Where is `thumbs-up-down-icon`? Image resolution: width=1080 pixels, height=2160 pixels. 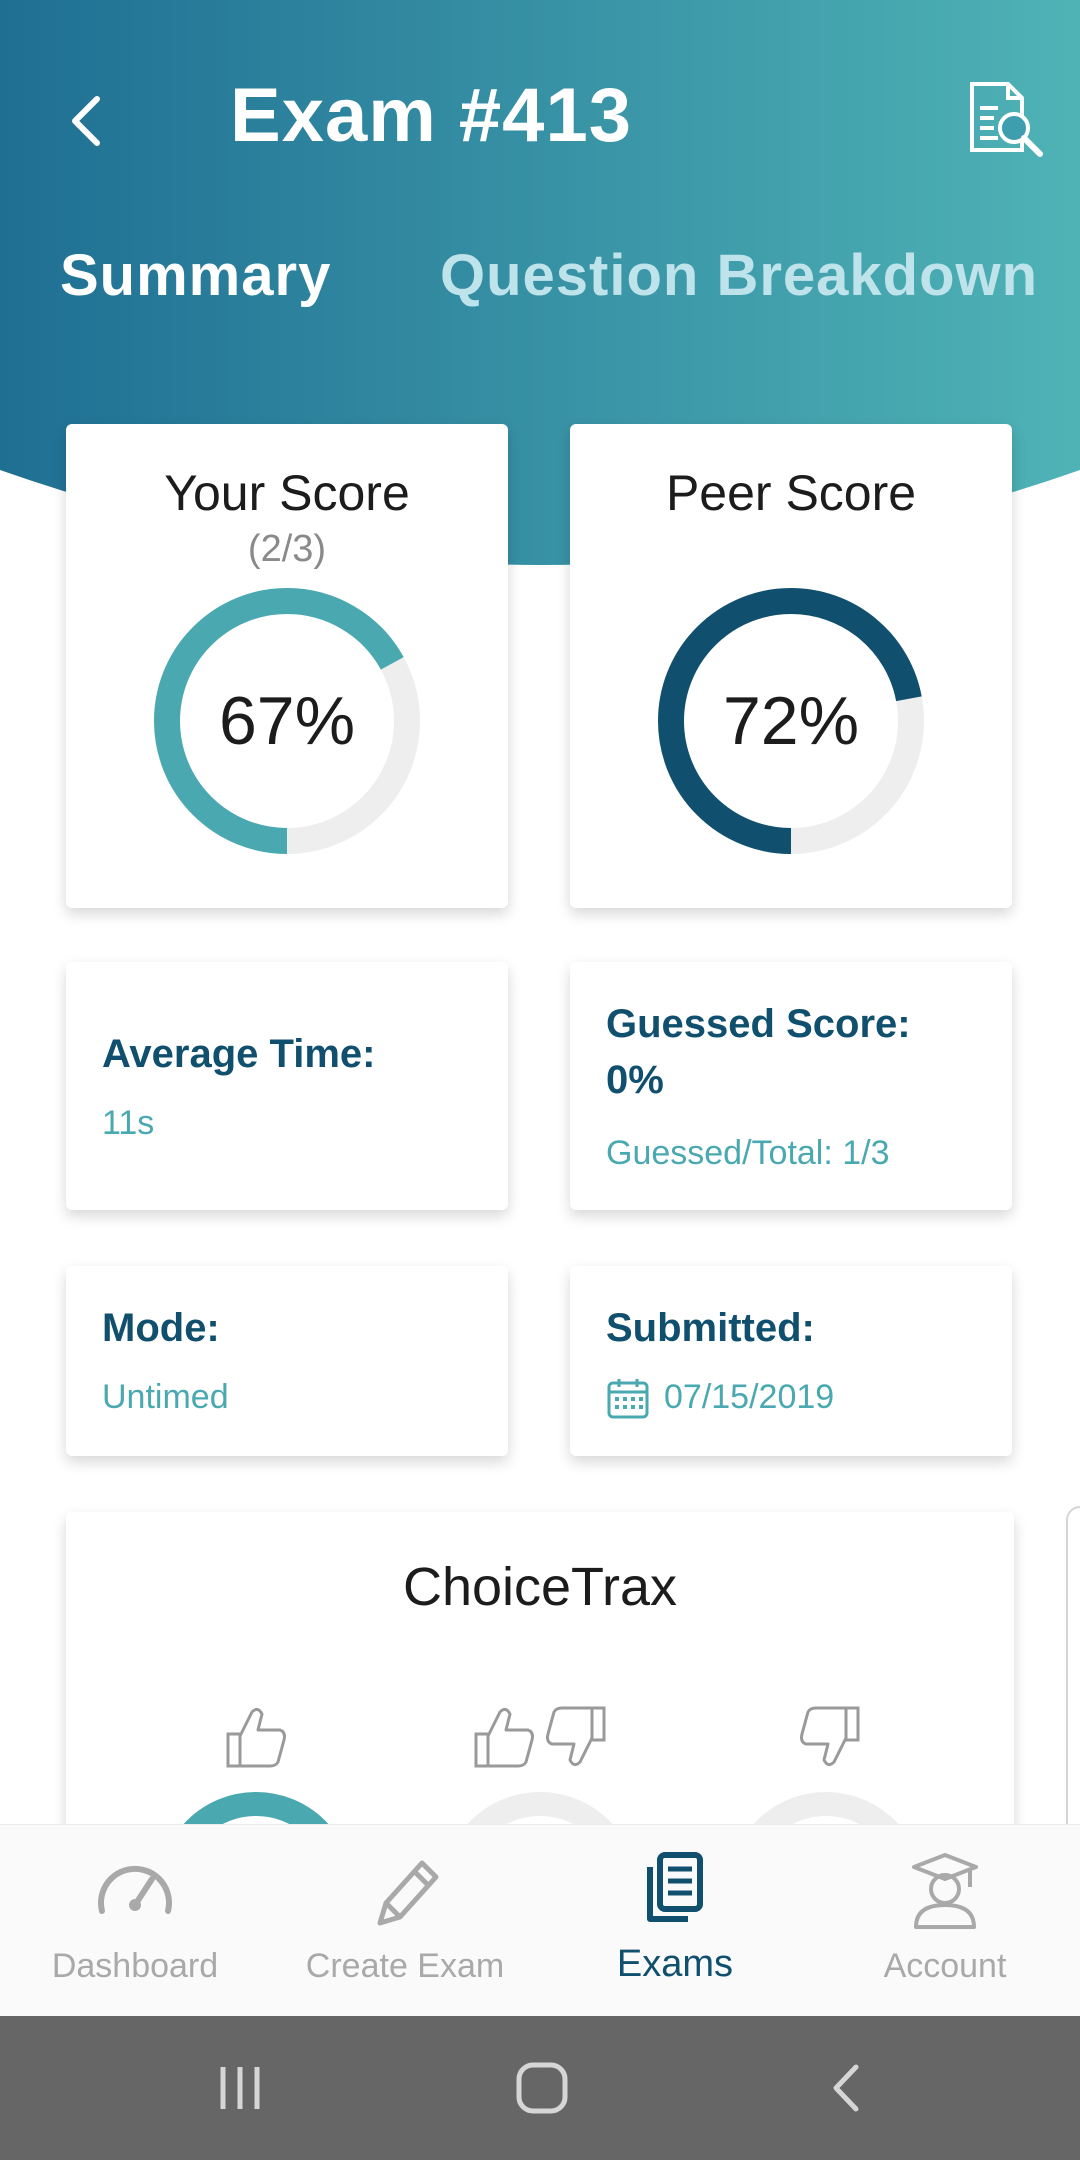 thumbs-up-down-icon is located at coordinates (540, 1737).